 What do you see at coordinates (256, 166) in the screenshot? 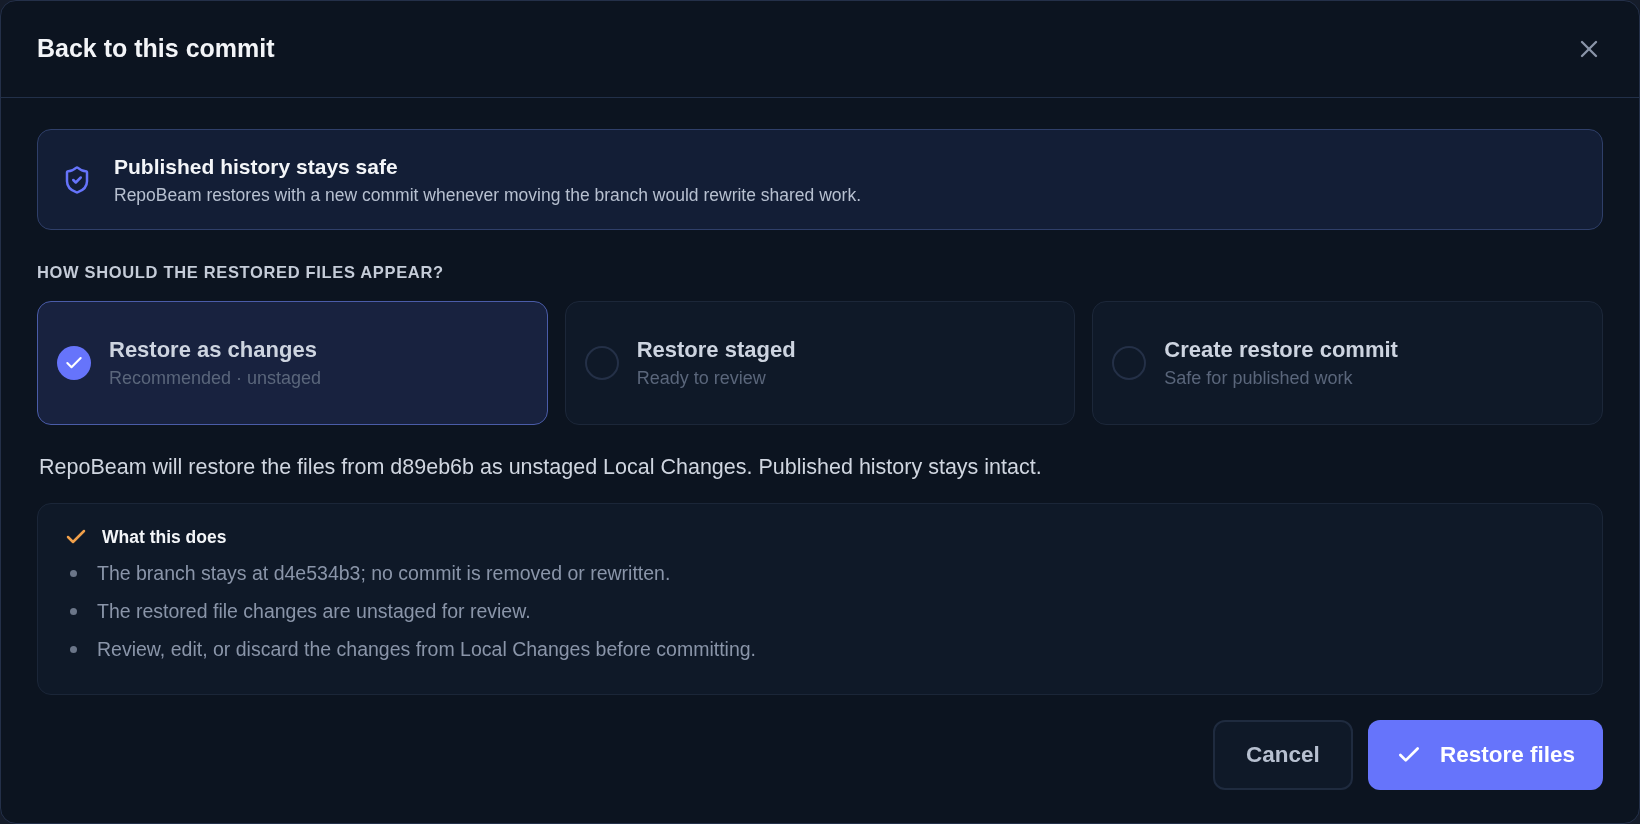
I see `notice-title: Published history stays safe` at bounding box center [256, 166].